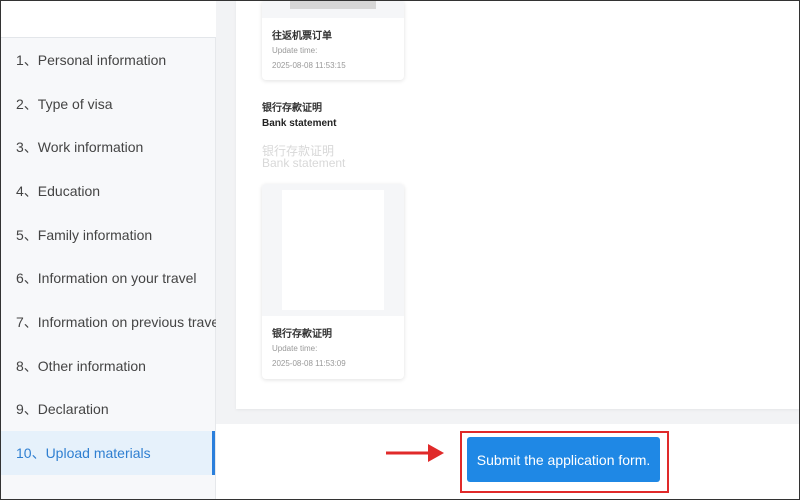  I want to click on sidebar-item-label: 9、Declaration, so click(62, 409).